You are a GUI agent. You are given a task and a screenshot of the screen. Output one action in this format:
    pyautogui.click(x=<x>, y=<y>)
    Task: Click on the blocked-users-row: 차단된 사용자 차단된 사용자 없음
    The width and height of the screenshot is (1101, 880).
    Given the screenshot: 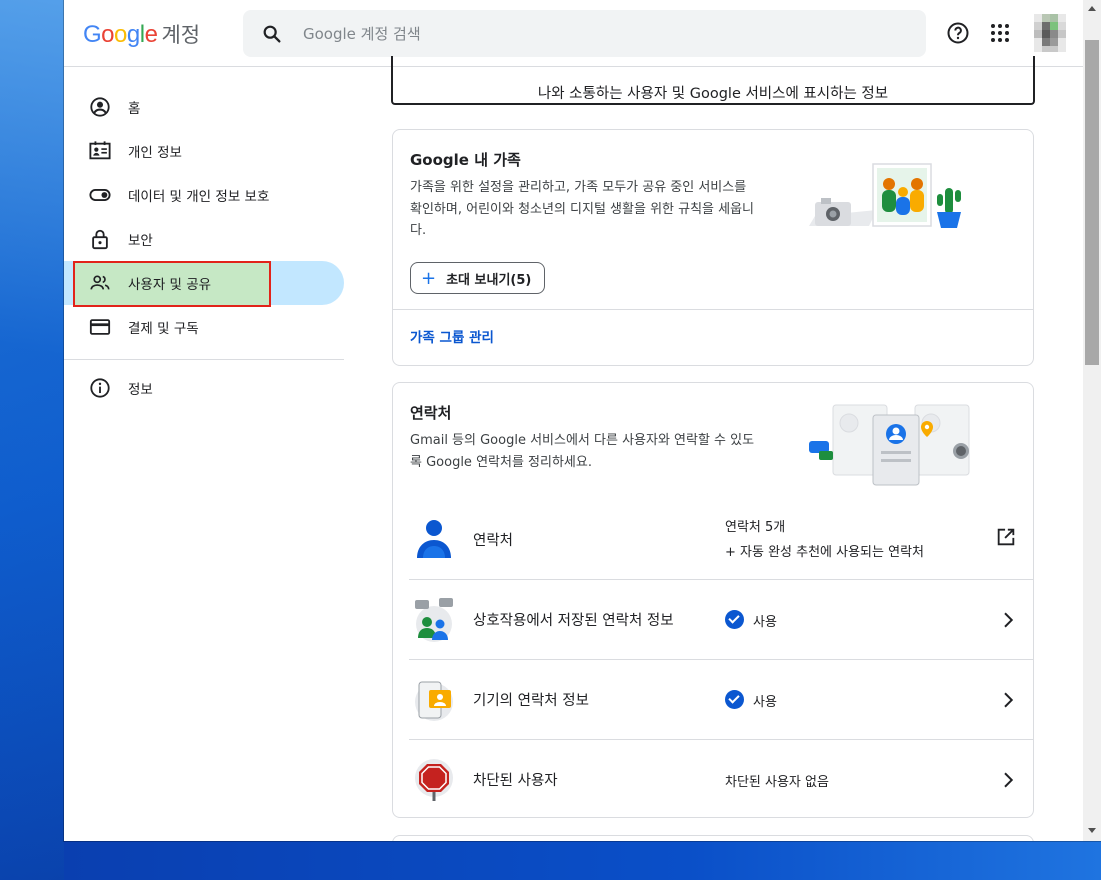 What is the action you would take?
    pyautogui.click(x=721, y=778)
    